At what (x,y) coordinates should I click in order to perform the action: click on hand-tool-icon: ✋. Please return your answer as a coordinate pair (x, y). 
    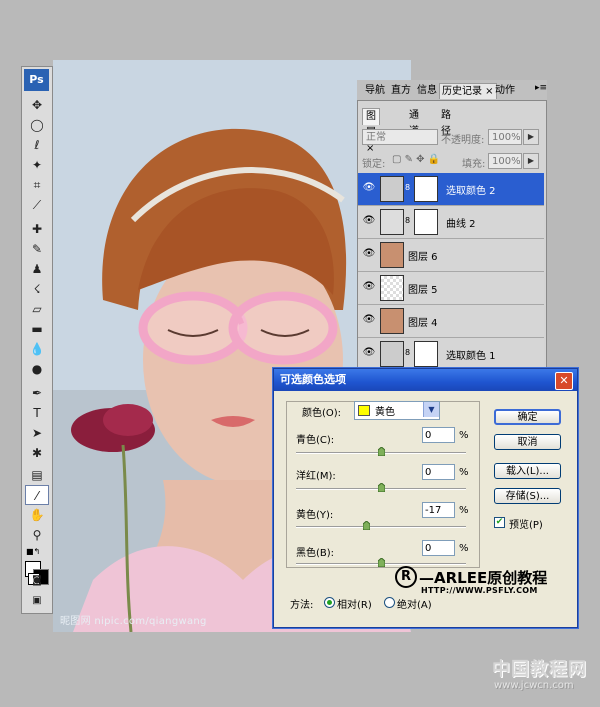
    Looking at the image, I should click on (37, 515).